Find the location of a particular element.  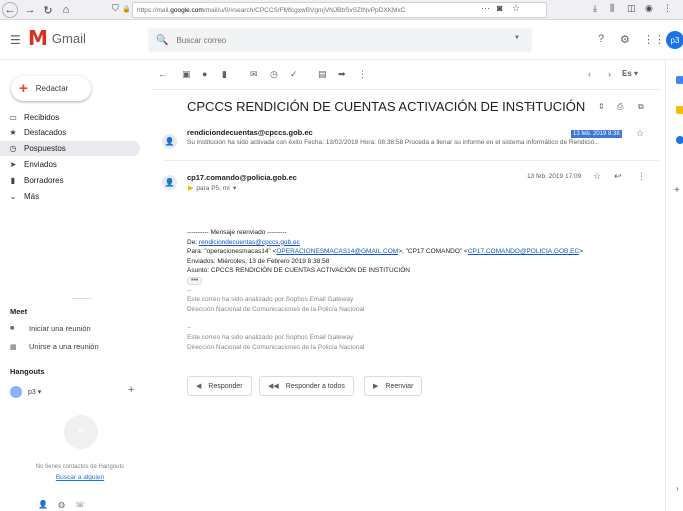

message-date: 13 feb. 2019 8:38 is located at coordinates (596, 134).